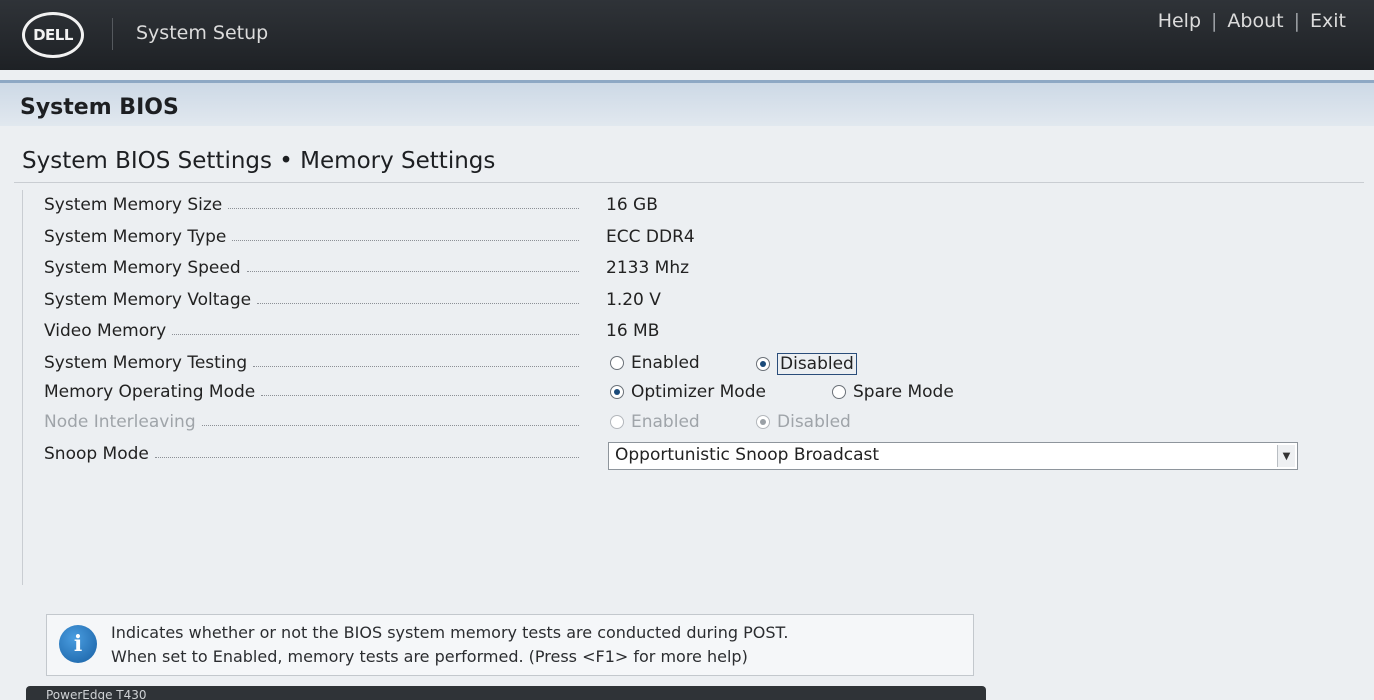  Describe the element at coordinates (78, 644) in the screenshot. I see `info-icon: i` at that location.